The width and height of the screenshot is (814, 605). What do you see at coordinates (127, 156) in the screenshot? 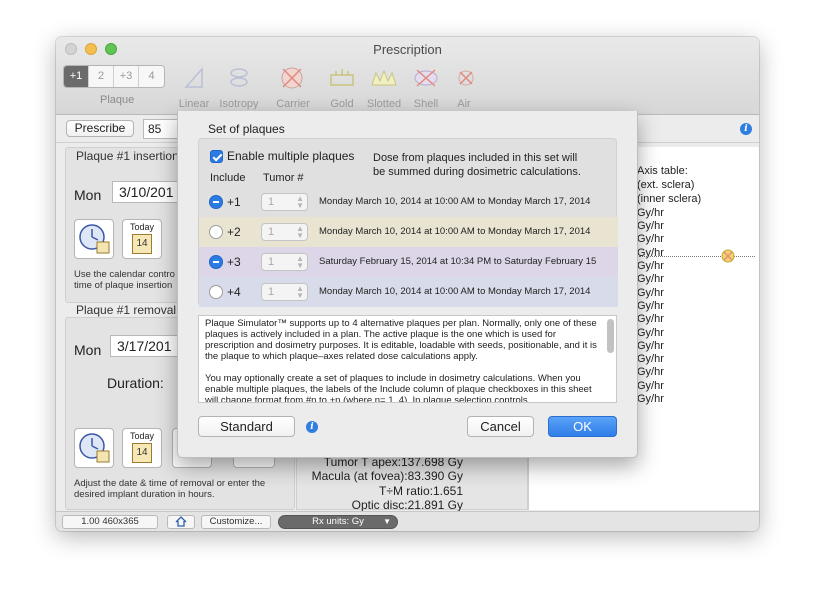
I see `insertion-heading: Plaque #1 insertion` at bounding box center [127, 156].